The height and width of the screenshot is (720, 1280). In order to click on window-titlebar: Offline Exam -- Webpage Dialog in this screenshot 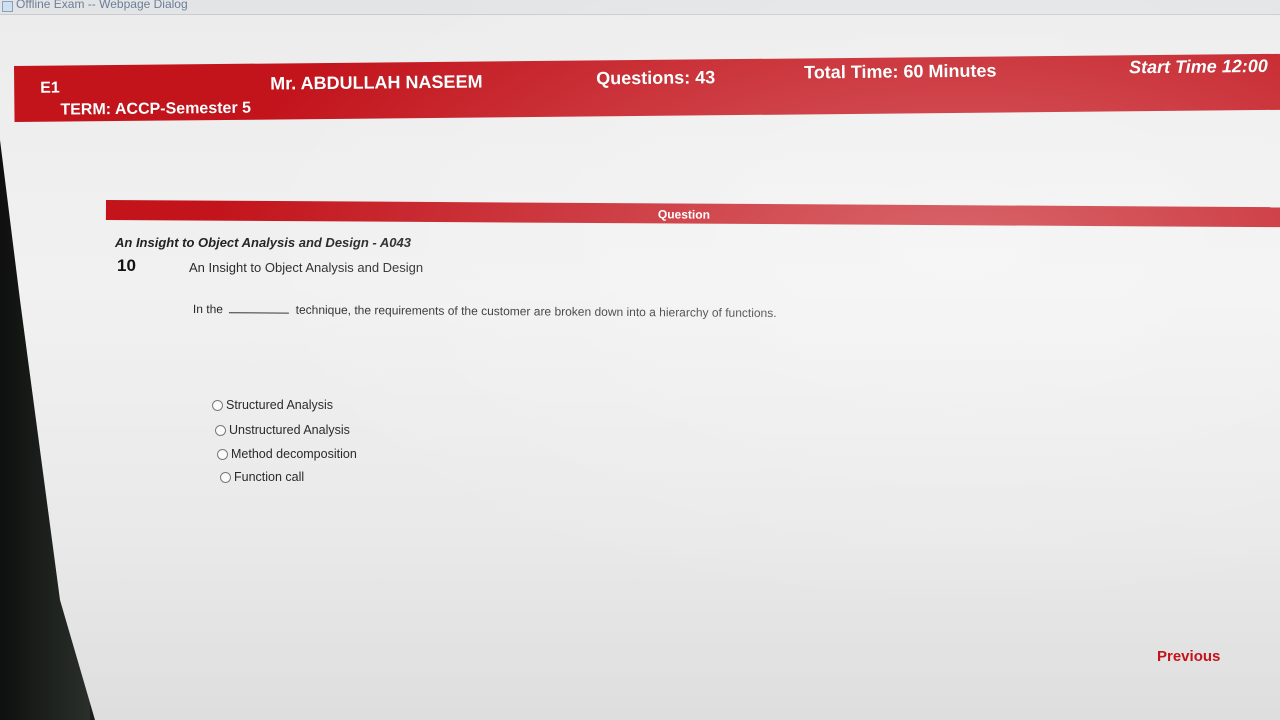, I will do `click(640, 7)`.